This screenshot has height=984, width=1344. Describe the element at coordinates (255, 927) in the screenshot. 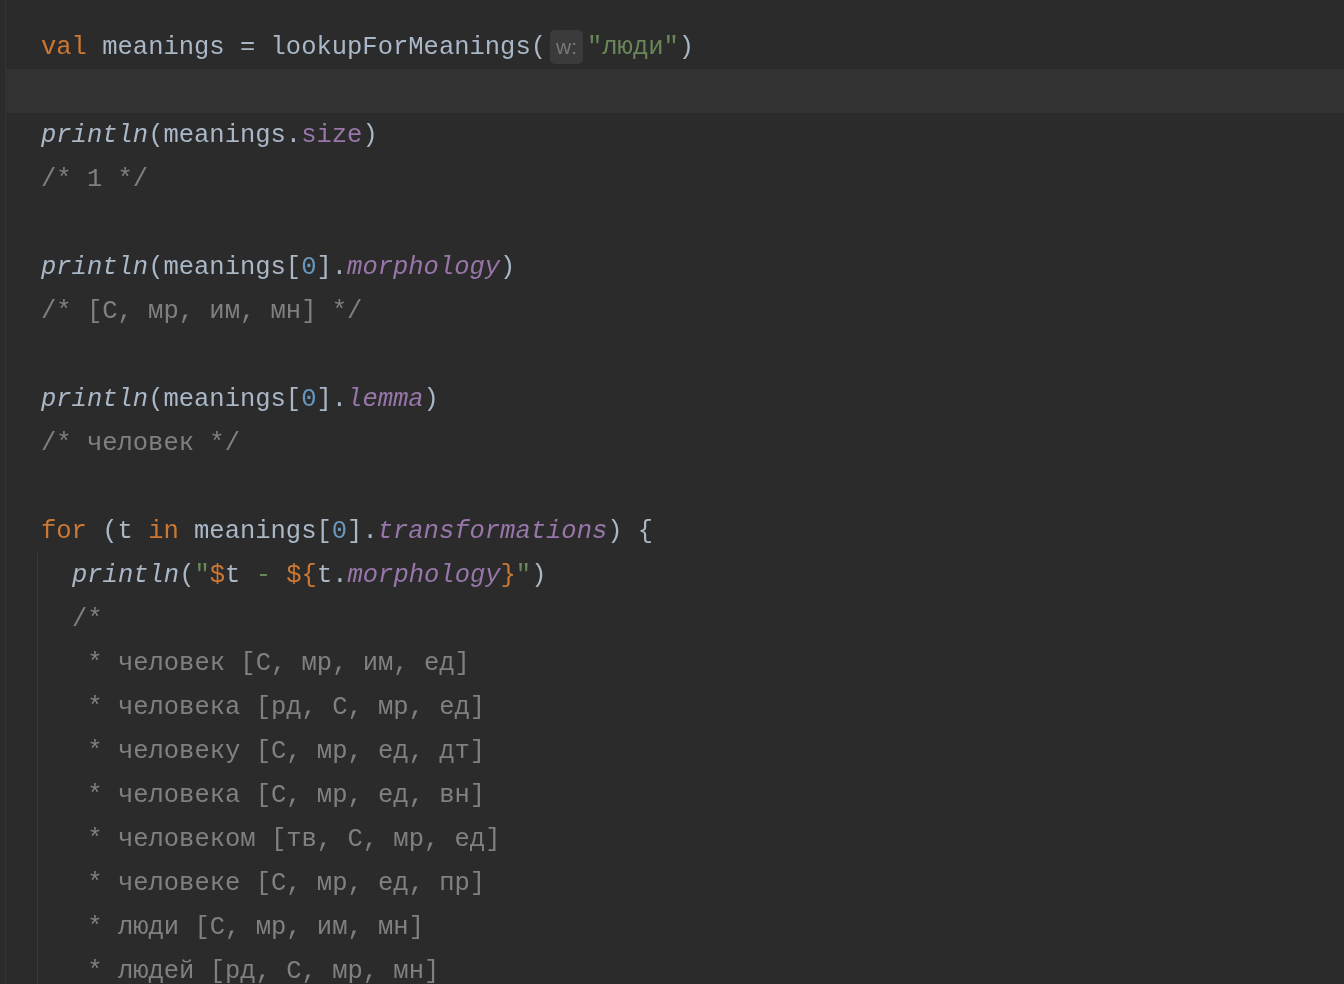

I see `code-line: * люди [С, мр, им, мн]` at that location.